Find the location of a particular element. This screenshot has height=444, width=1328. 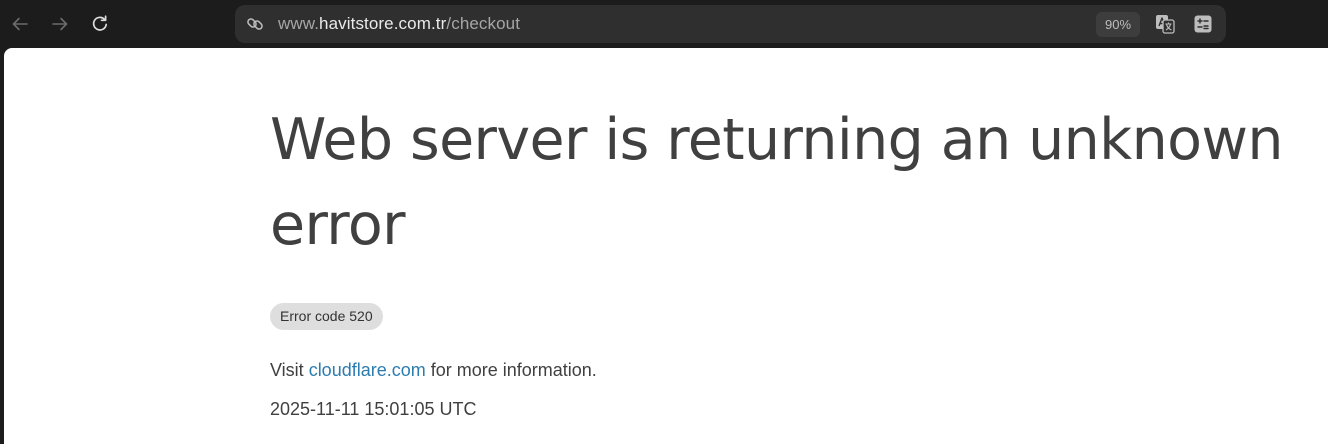

url-subdomain: www. is located at coordinates (299, 23).